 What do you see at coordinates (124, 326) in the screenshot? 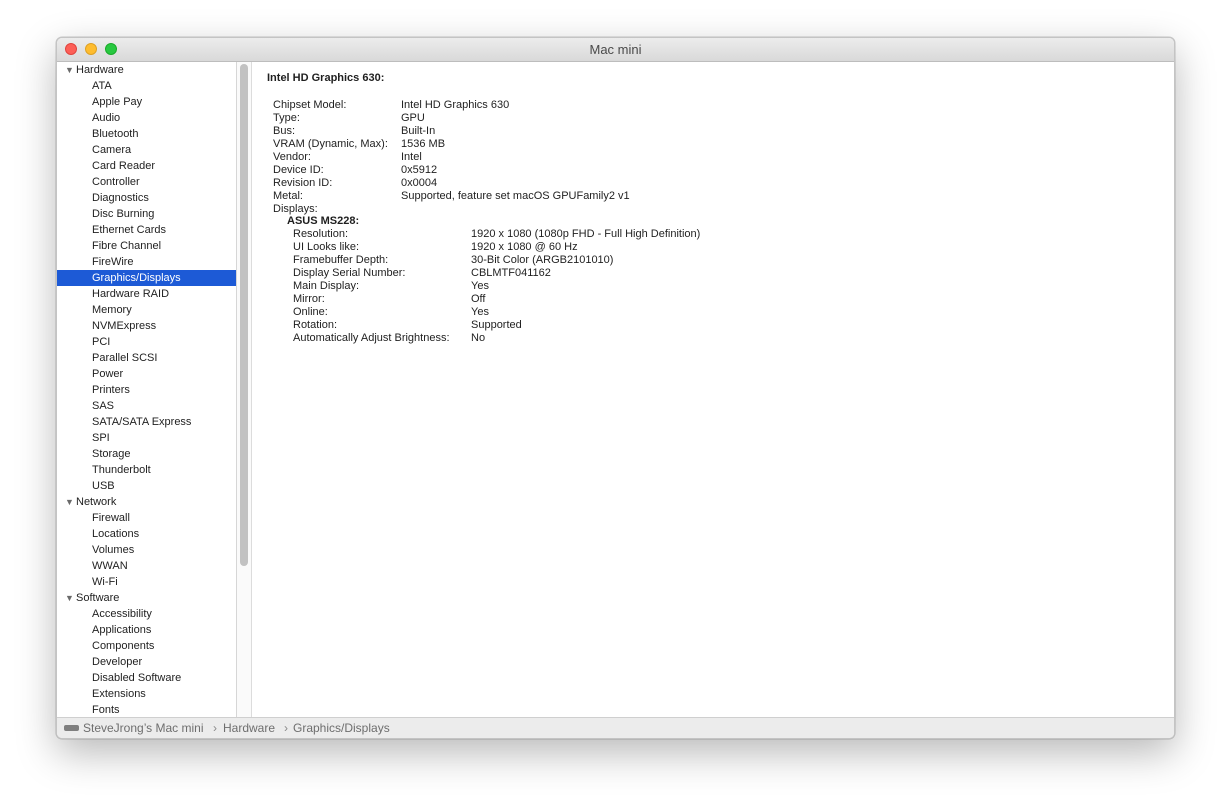
I see `sidebar-item-label: NVMExpress` at bounding box center [124, 326].